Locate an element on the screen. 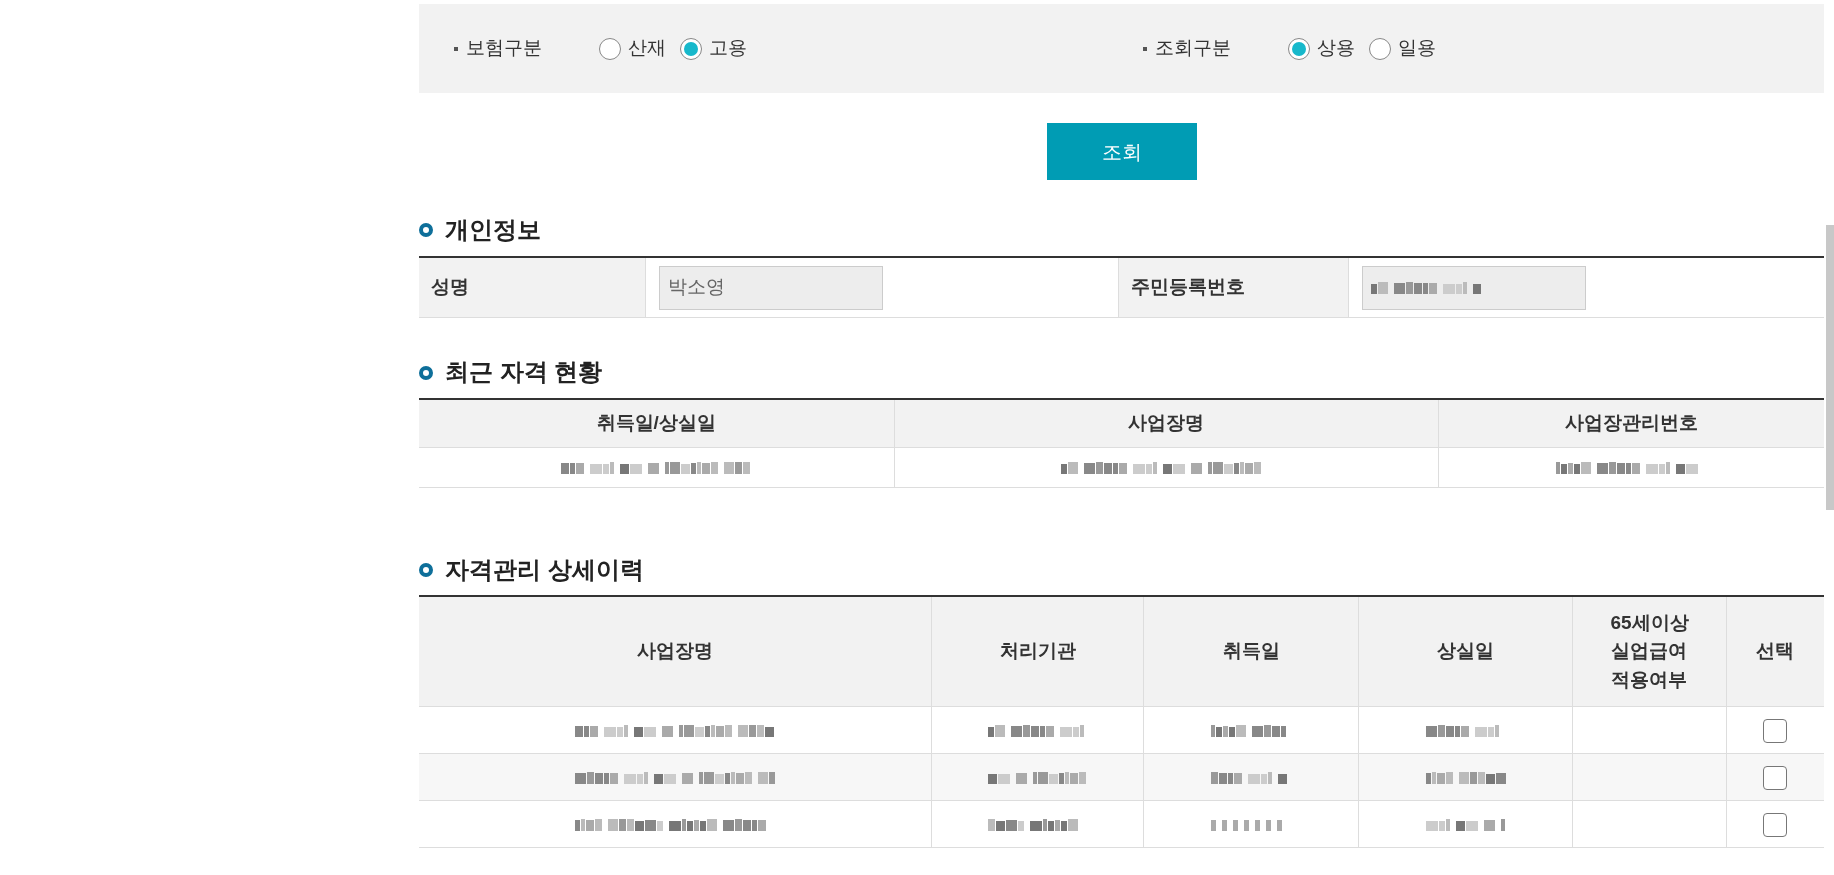 Image resolution: width=1834 pixels, height=875 pixels. scrollbar is located at coordinates (1830, 367).